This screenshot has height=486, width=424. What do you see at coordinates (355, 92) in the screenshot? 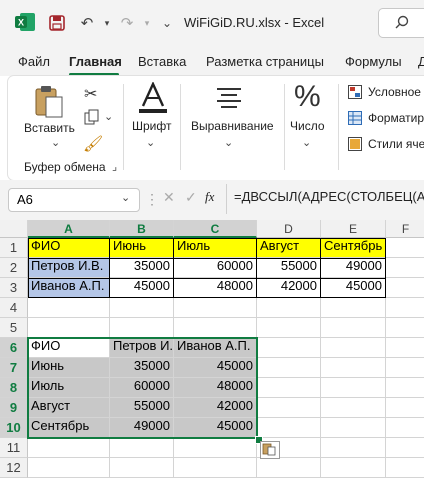
I see `conditional-format-icon` at bounding box center [355, 92].